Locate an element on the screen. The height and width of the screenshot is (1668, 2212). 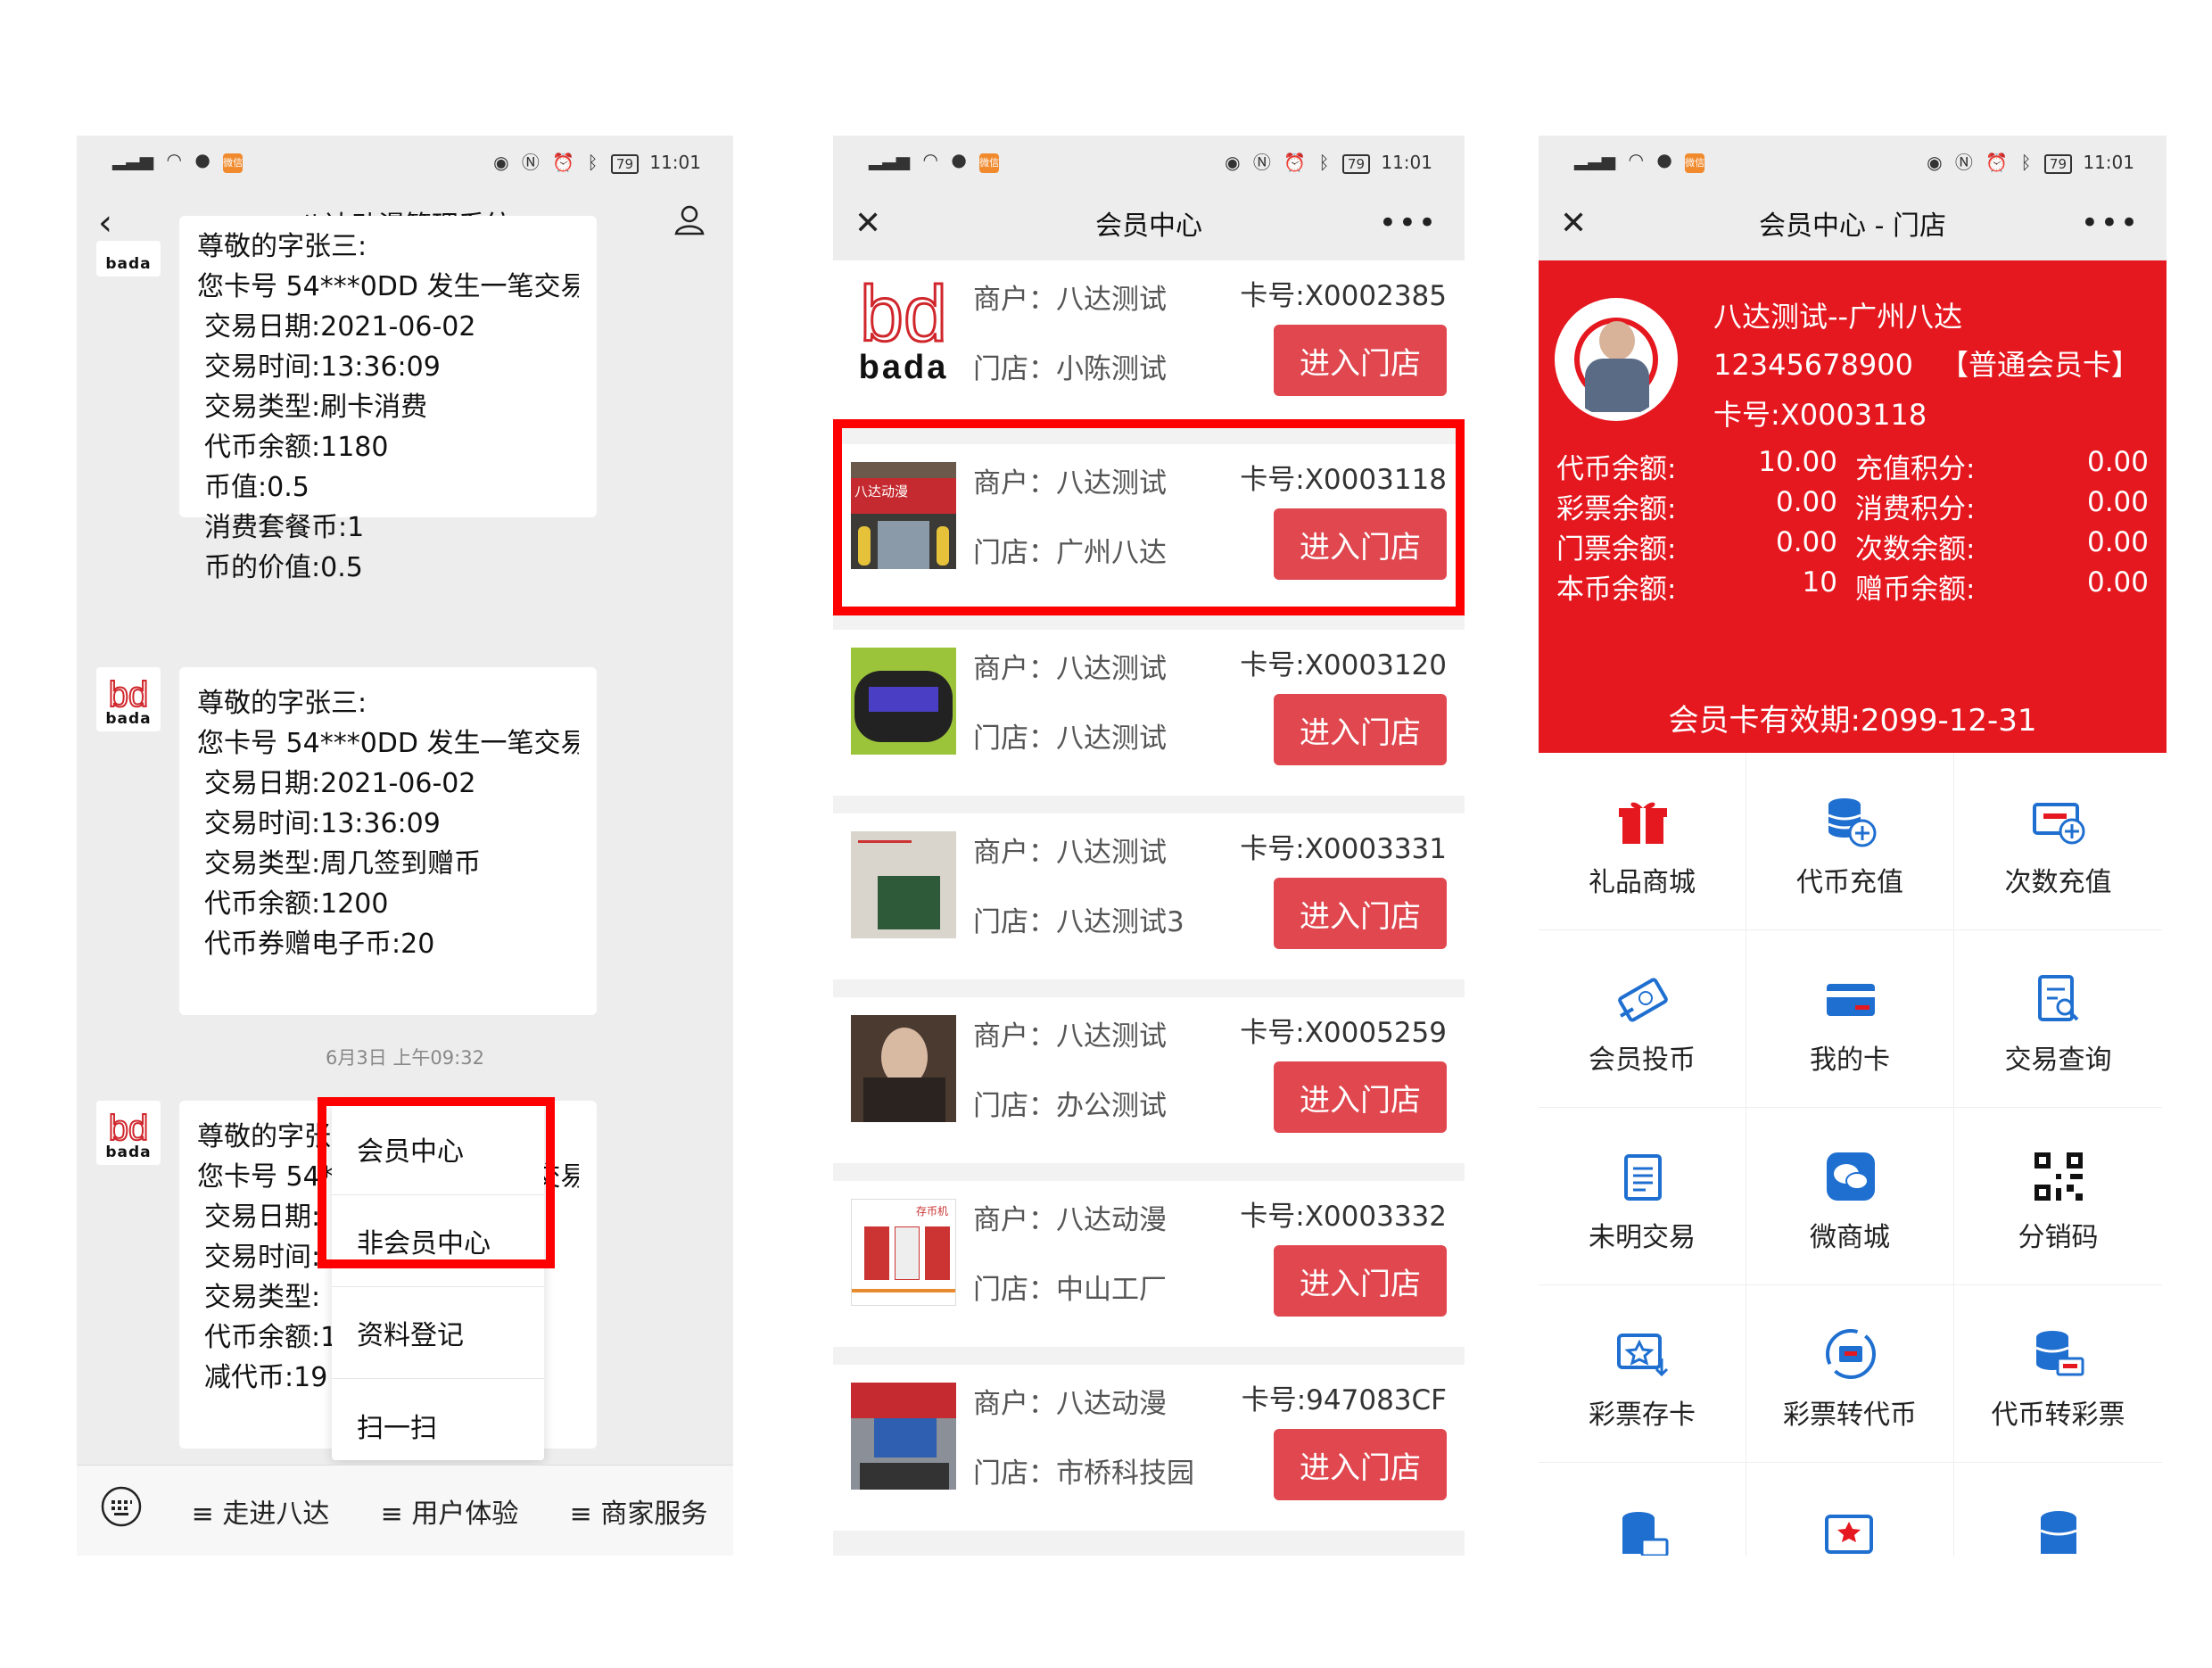
store-name: 门店：中山工厂 is located at coordinates (1070, 1290).